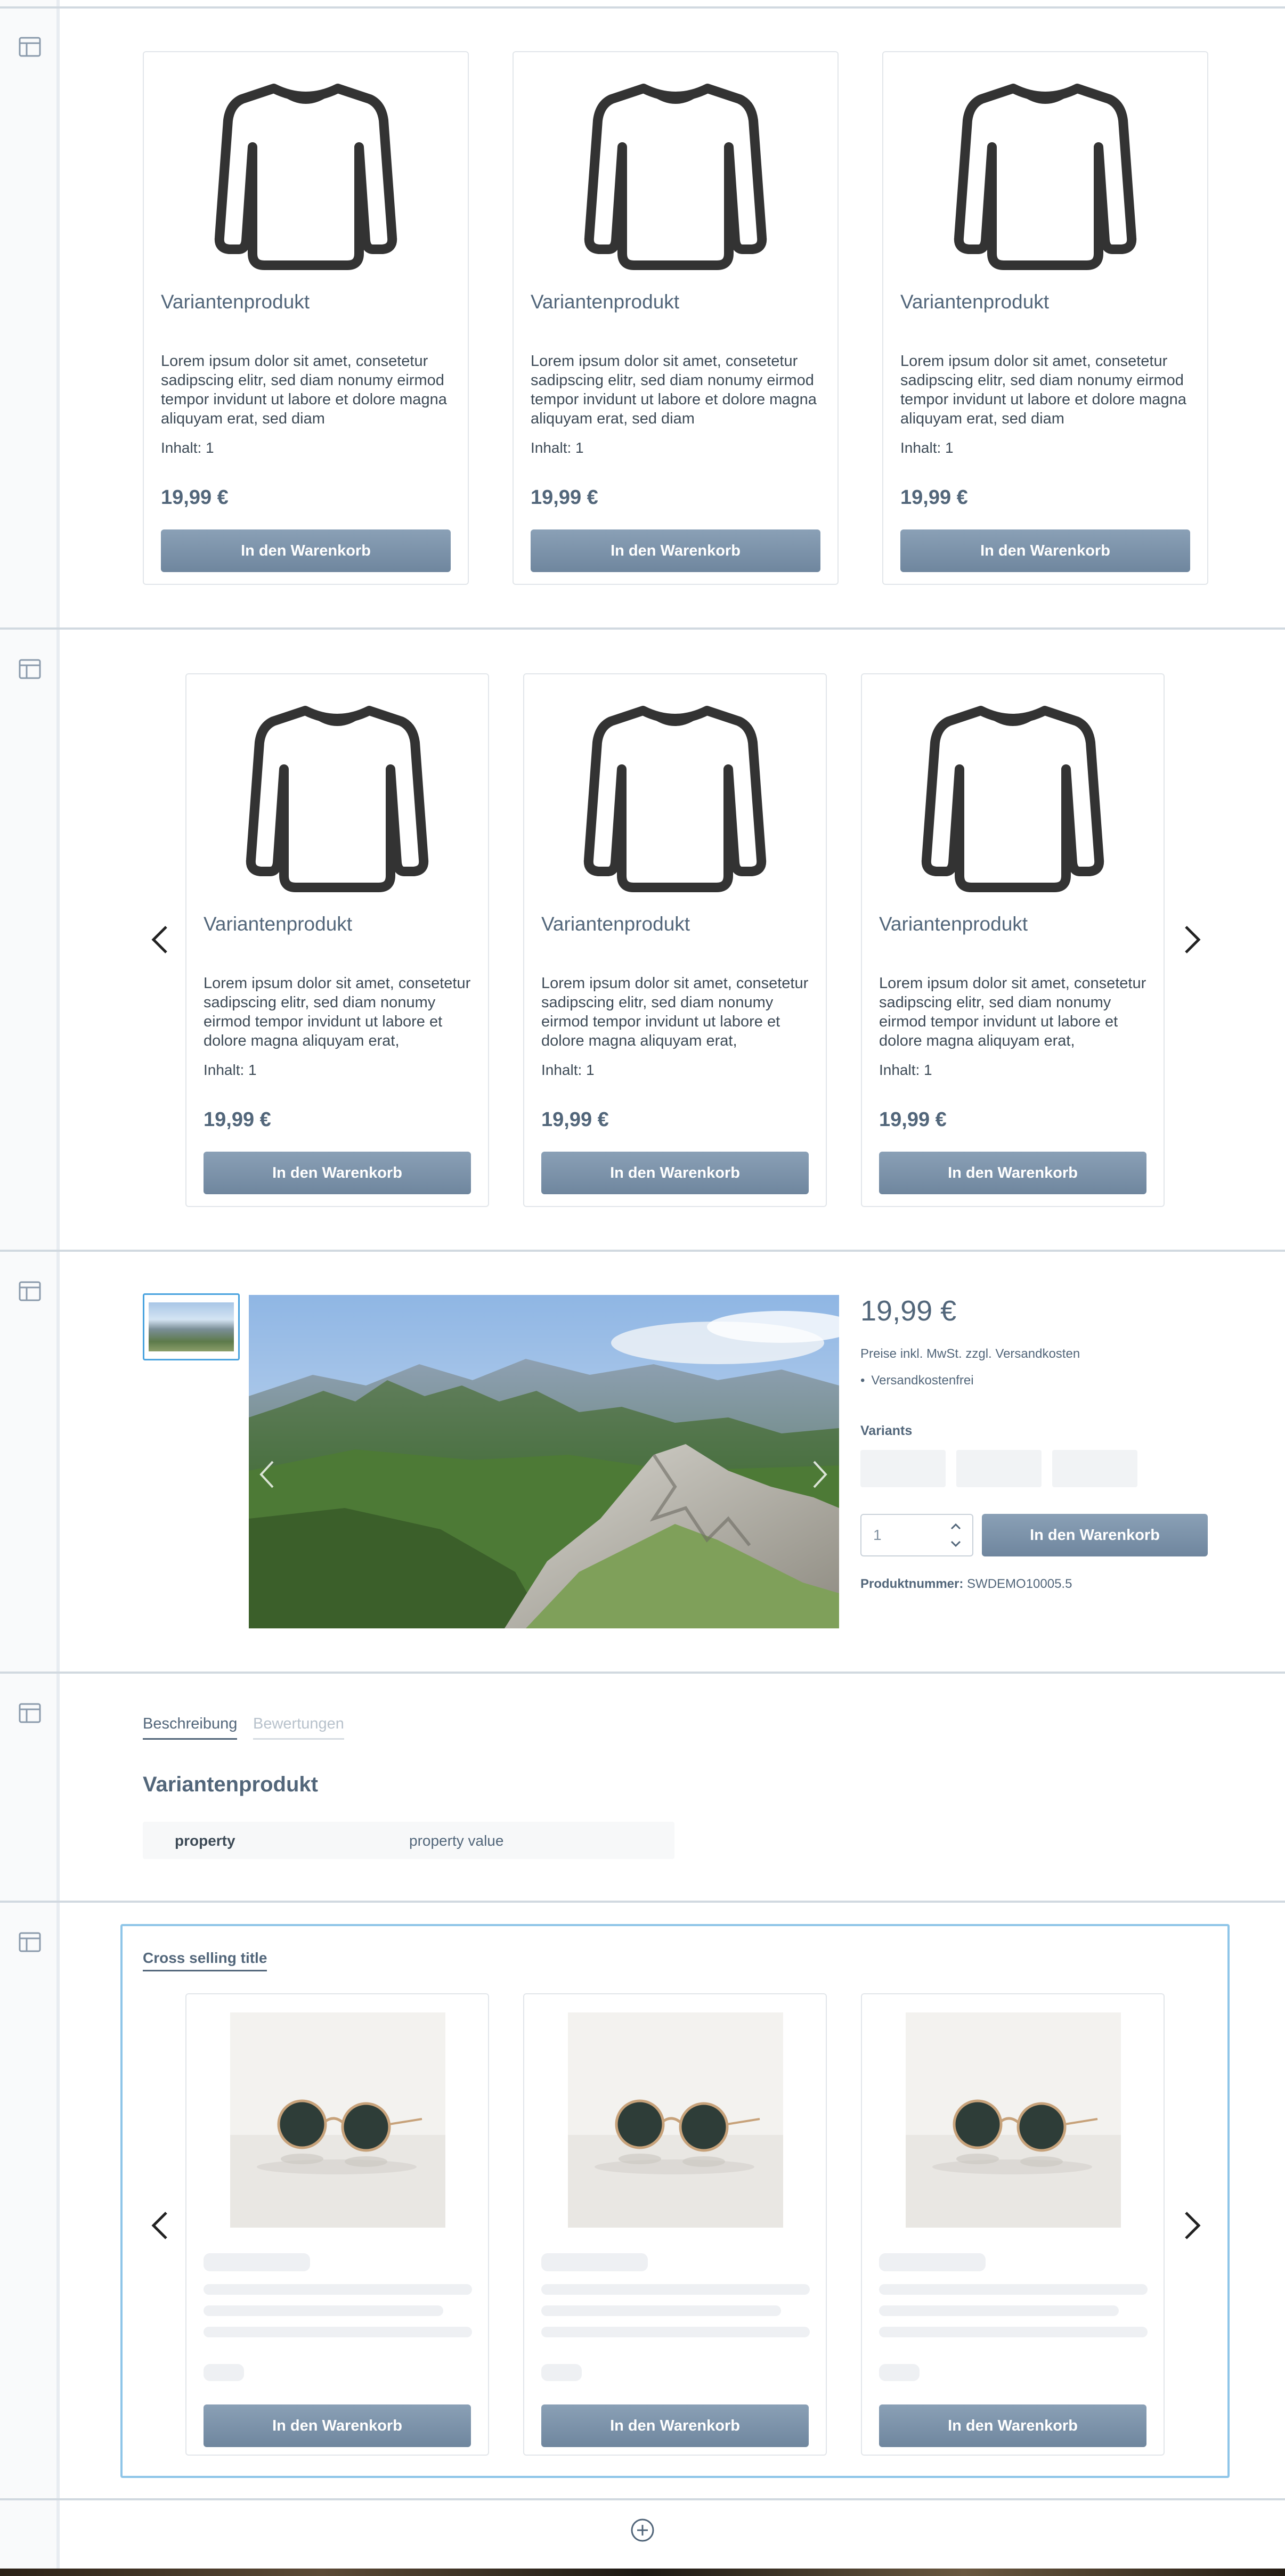 The image size is (1285, 2576). Describe the element at coordinates (230, 1784) in the screenshot. I see `description-title: Variantenprodukt` at that location.